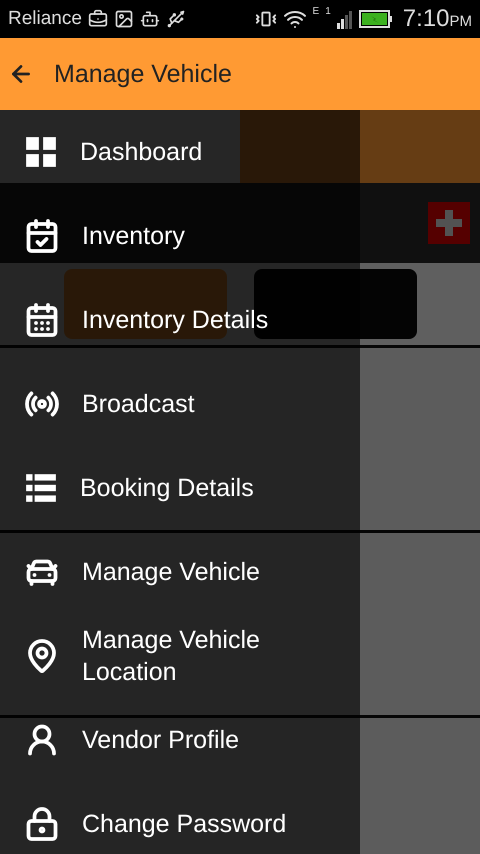  I want to click on battery-icon, so click(375, 19).